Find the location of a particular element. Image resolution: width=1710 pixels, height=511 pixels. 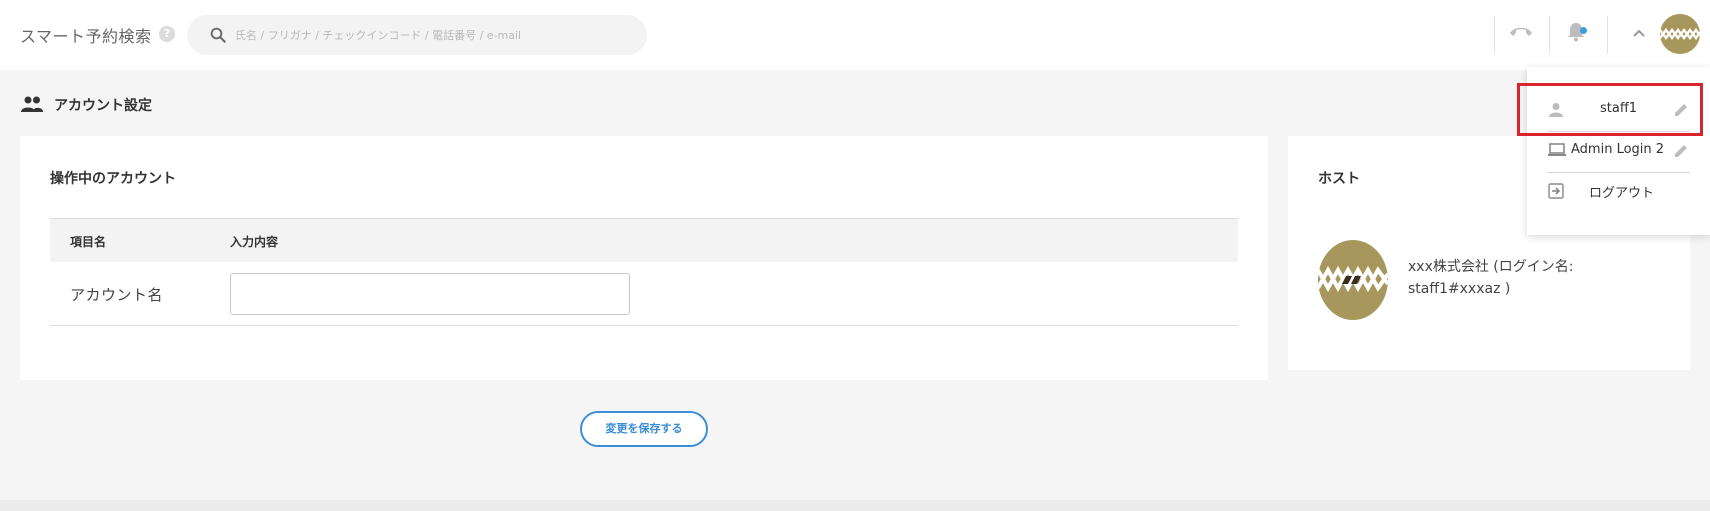

app-title: スマート予約検索 is located at coordinates (86, 36).